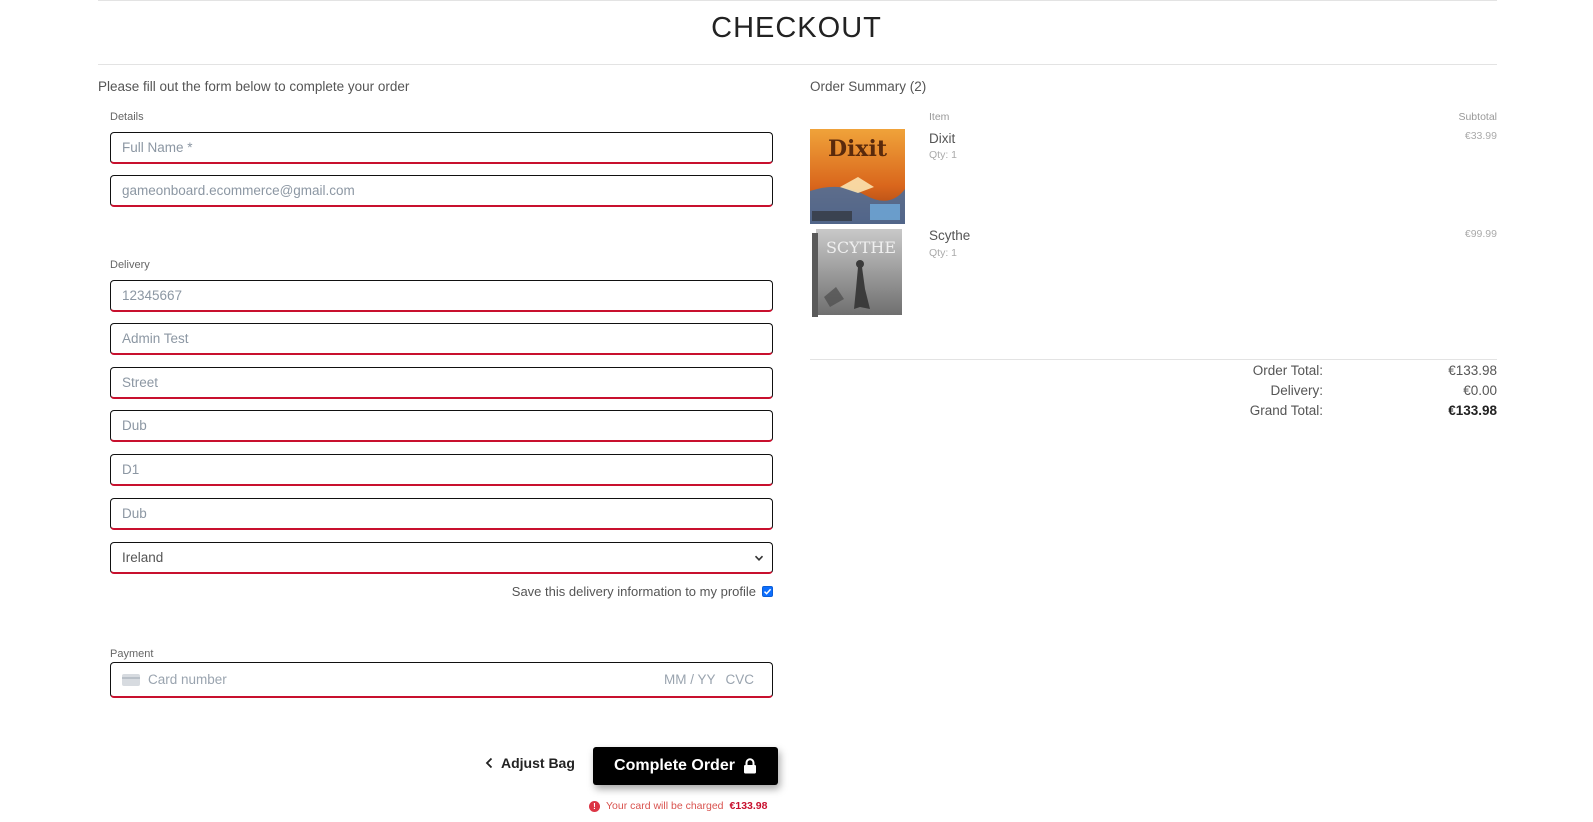 Image resolution: width=1593 pixels, height=822 pixels. I want to click on chevron-down-icon, so click(759, 558).